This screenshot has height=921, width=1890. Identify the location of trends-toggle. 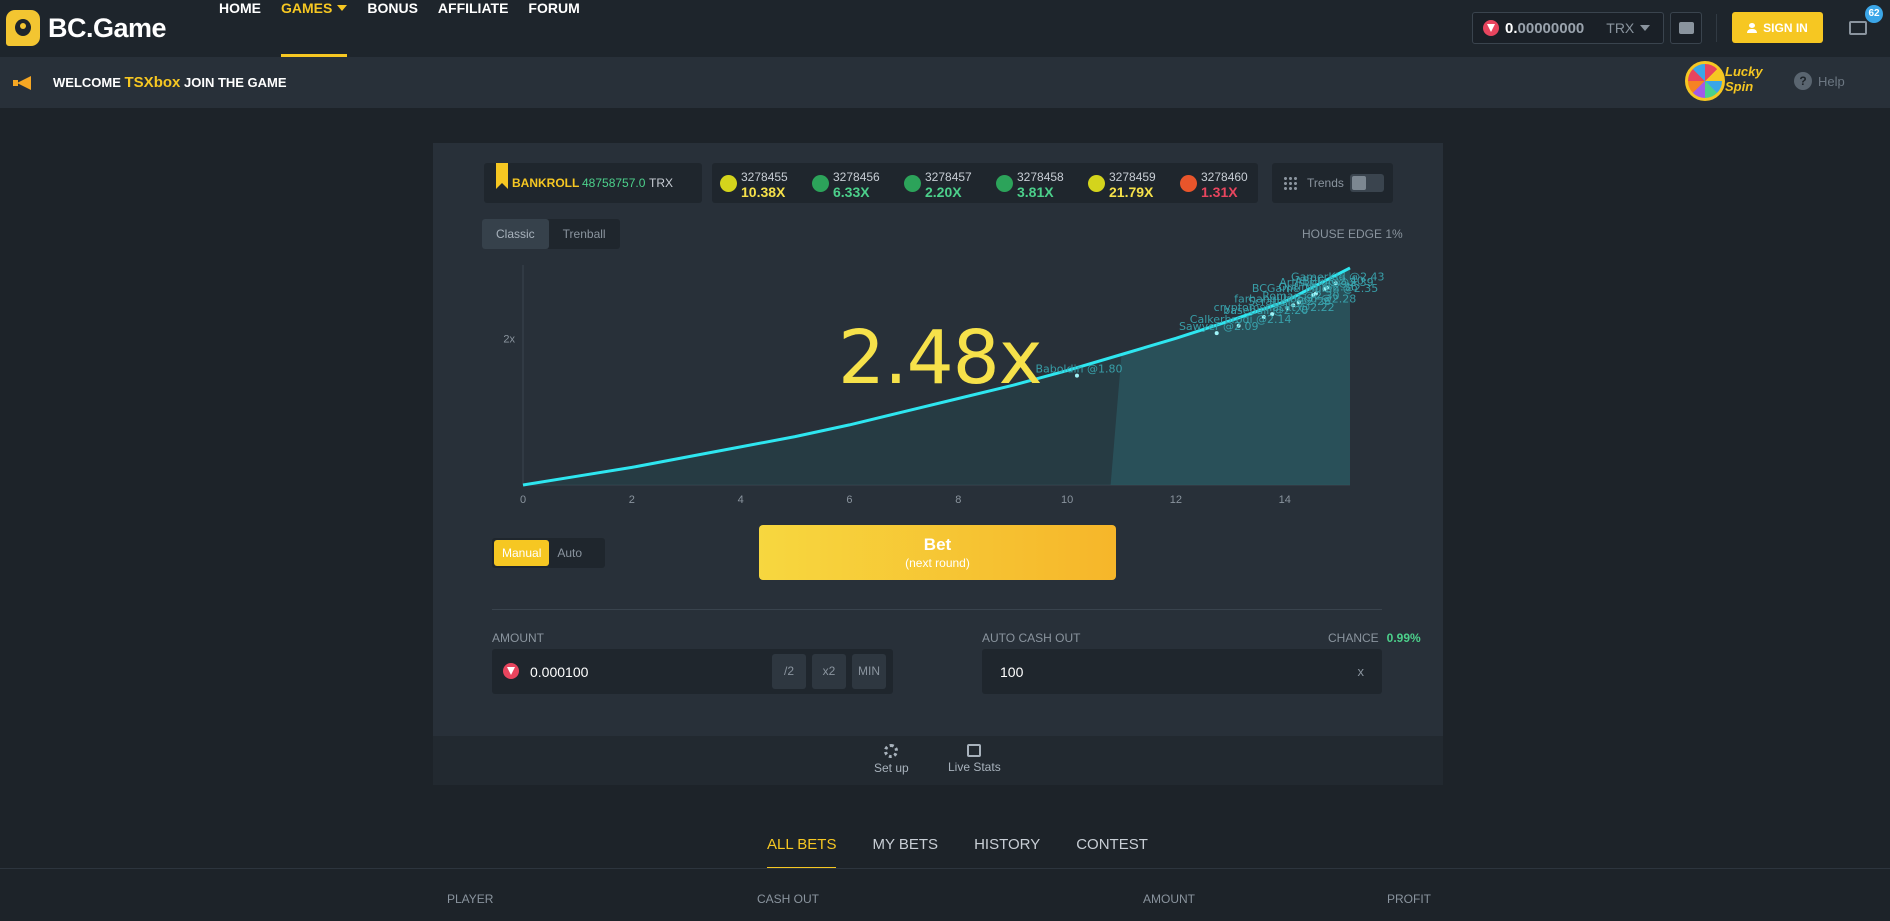
(1367, 183).